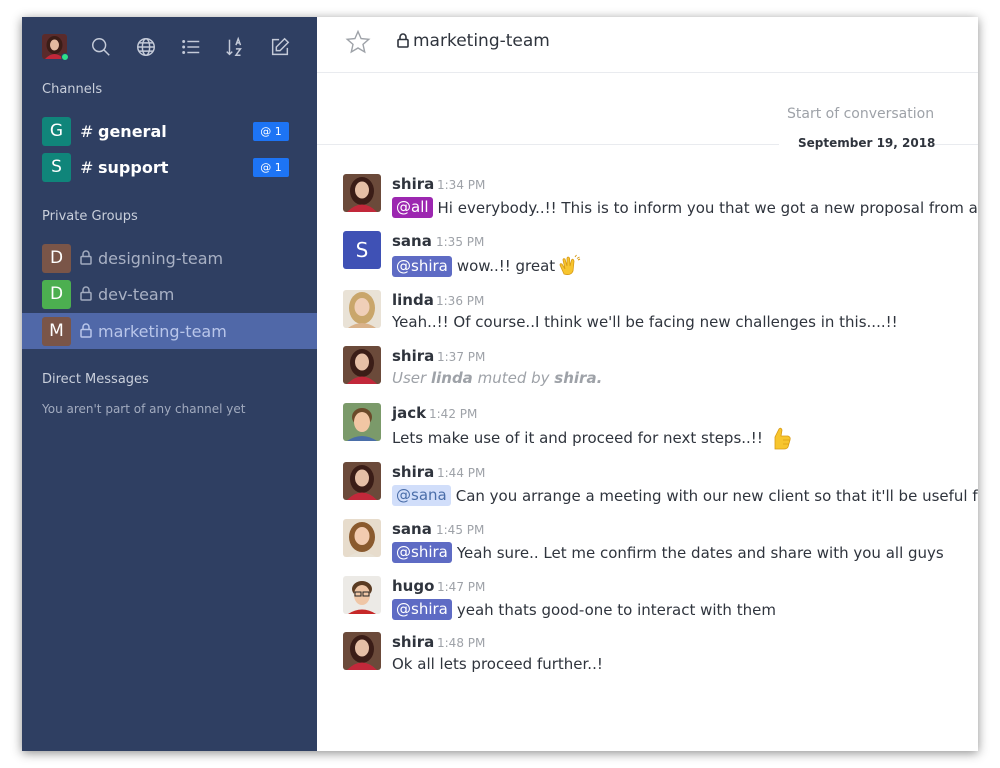 The image size is (1000, 768). What do you see at coordinates (144, 409) in the screenshot?
I see `direct-messages-empty-text: You aren't part of any channel yet` at bounding box center [144, 409].